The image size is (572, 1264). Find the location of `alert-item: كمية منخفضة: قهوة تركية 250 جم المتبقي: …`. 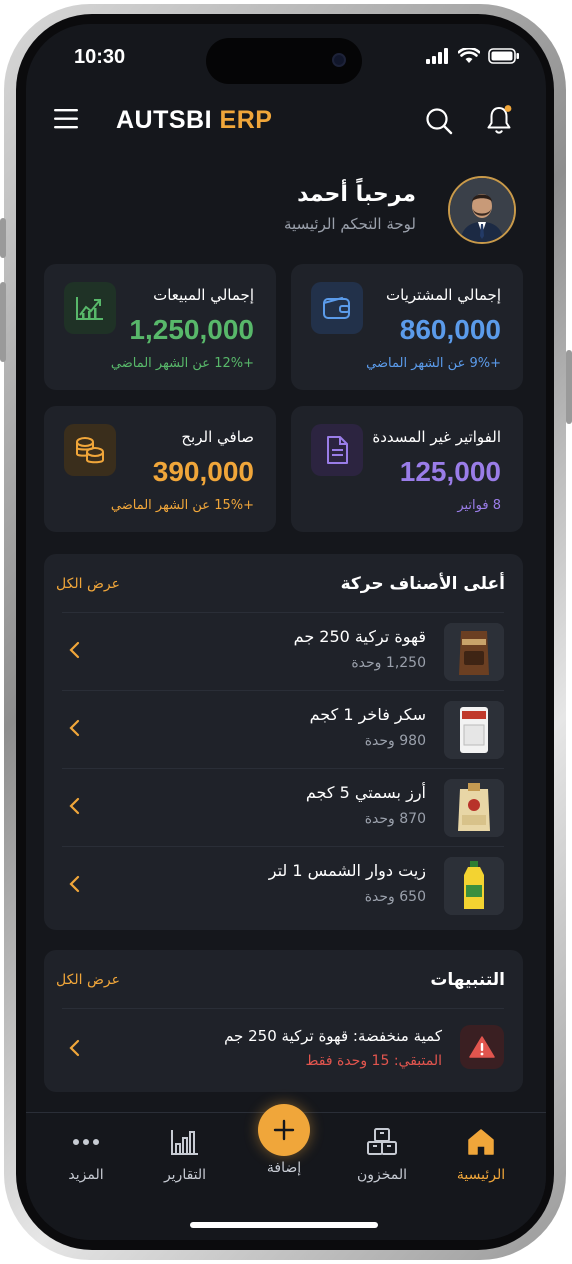

alert-item: كمية منخفضة: قهوة تركية 250 جم المتبقي: … is located at coordinates (283, 1047).